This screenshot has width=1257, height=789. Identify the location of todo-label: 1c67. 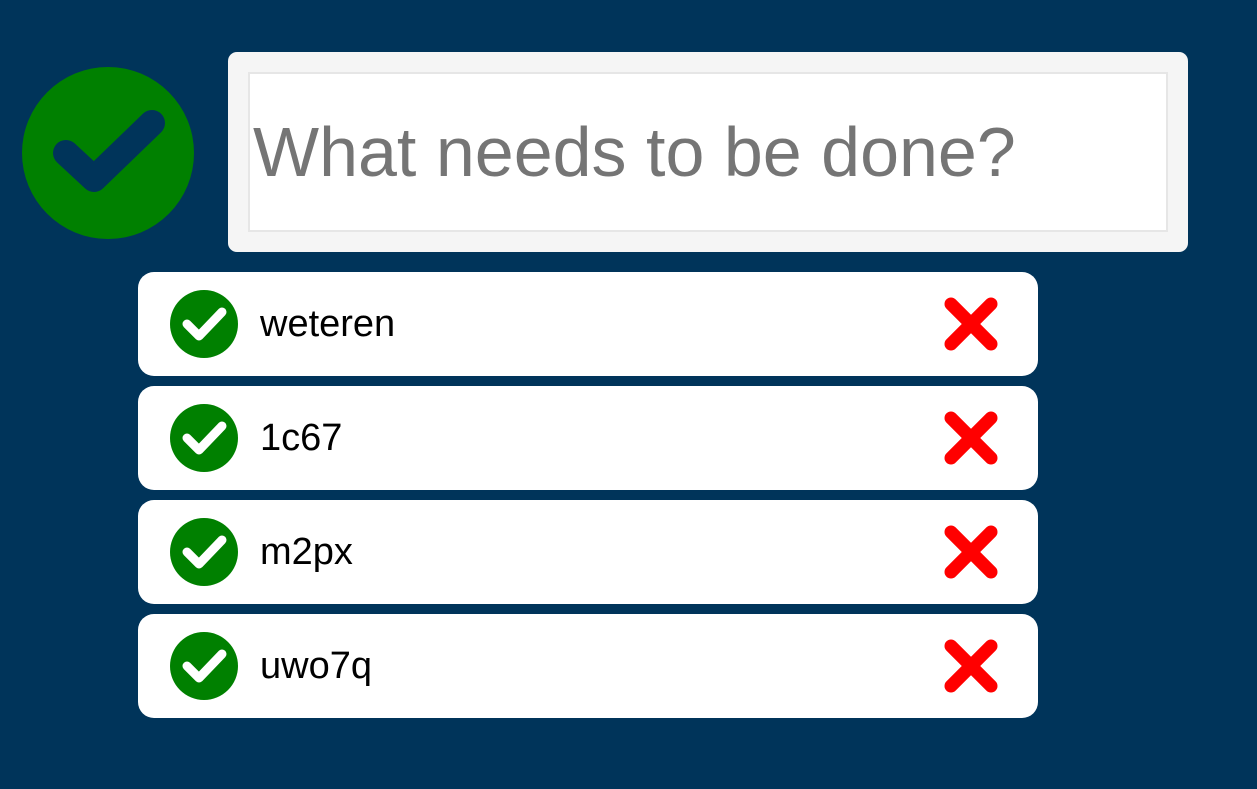
(301, 438).